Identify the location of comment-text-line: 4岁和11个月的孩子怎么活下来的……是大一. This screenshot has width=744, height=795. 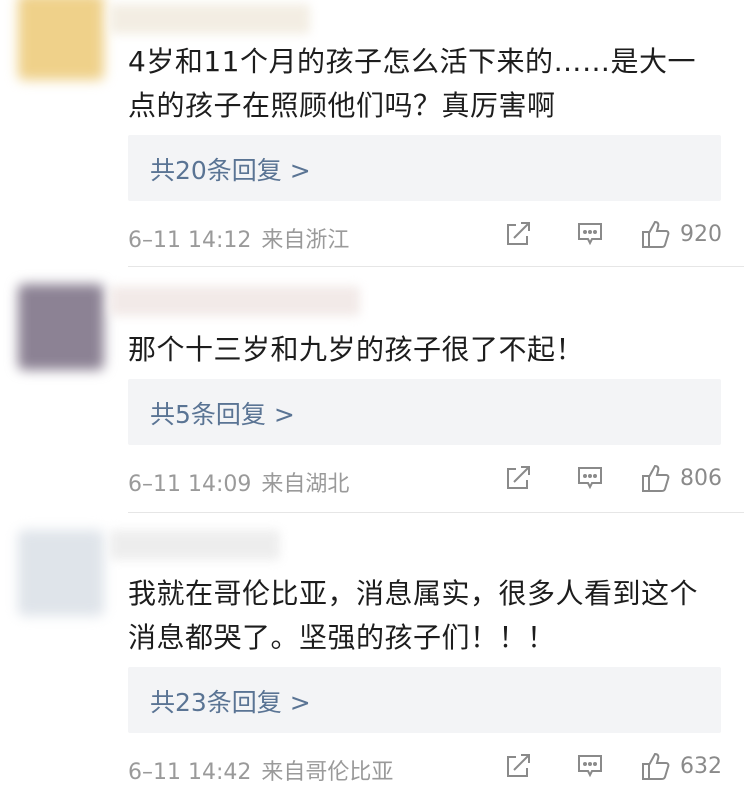
(412, 61).